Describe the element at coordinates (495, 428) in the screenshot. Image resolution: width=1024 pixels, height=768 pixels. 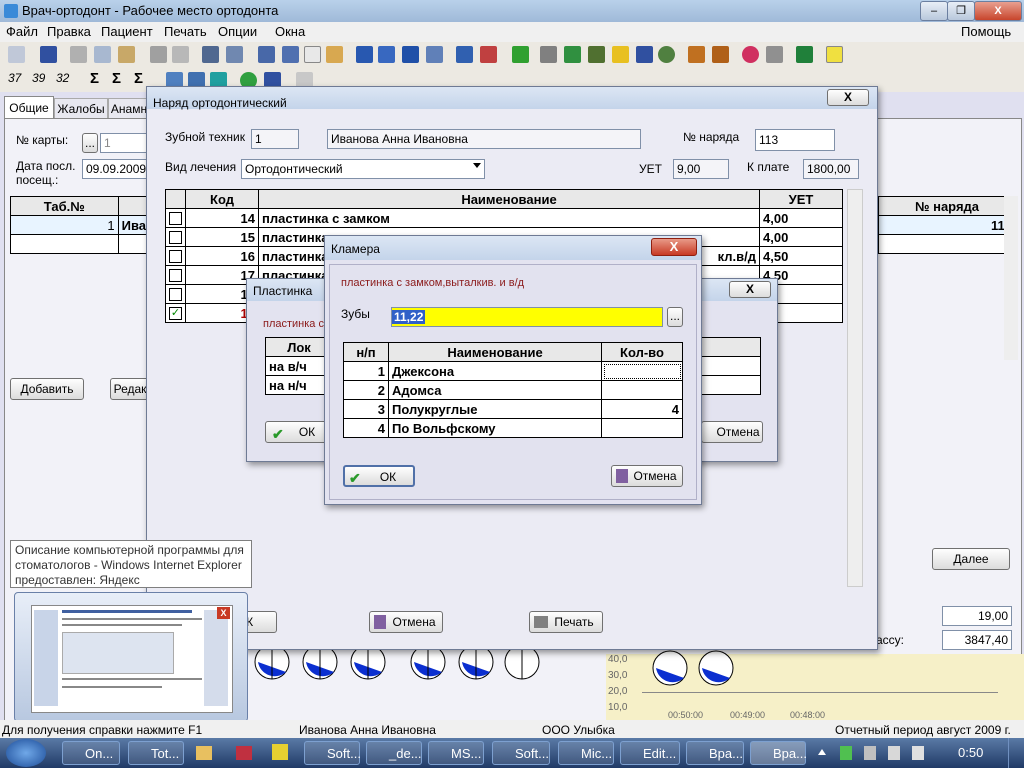
I see `klamera-row-name: По Вольфскому` at that location.